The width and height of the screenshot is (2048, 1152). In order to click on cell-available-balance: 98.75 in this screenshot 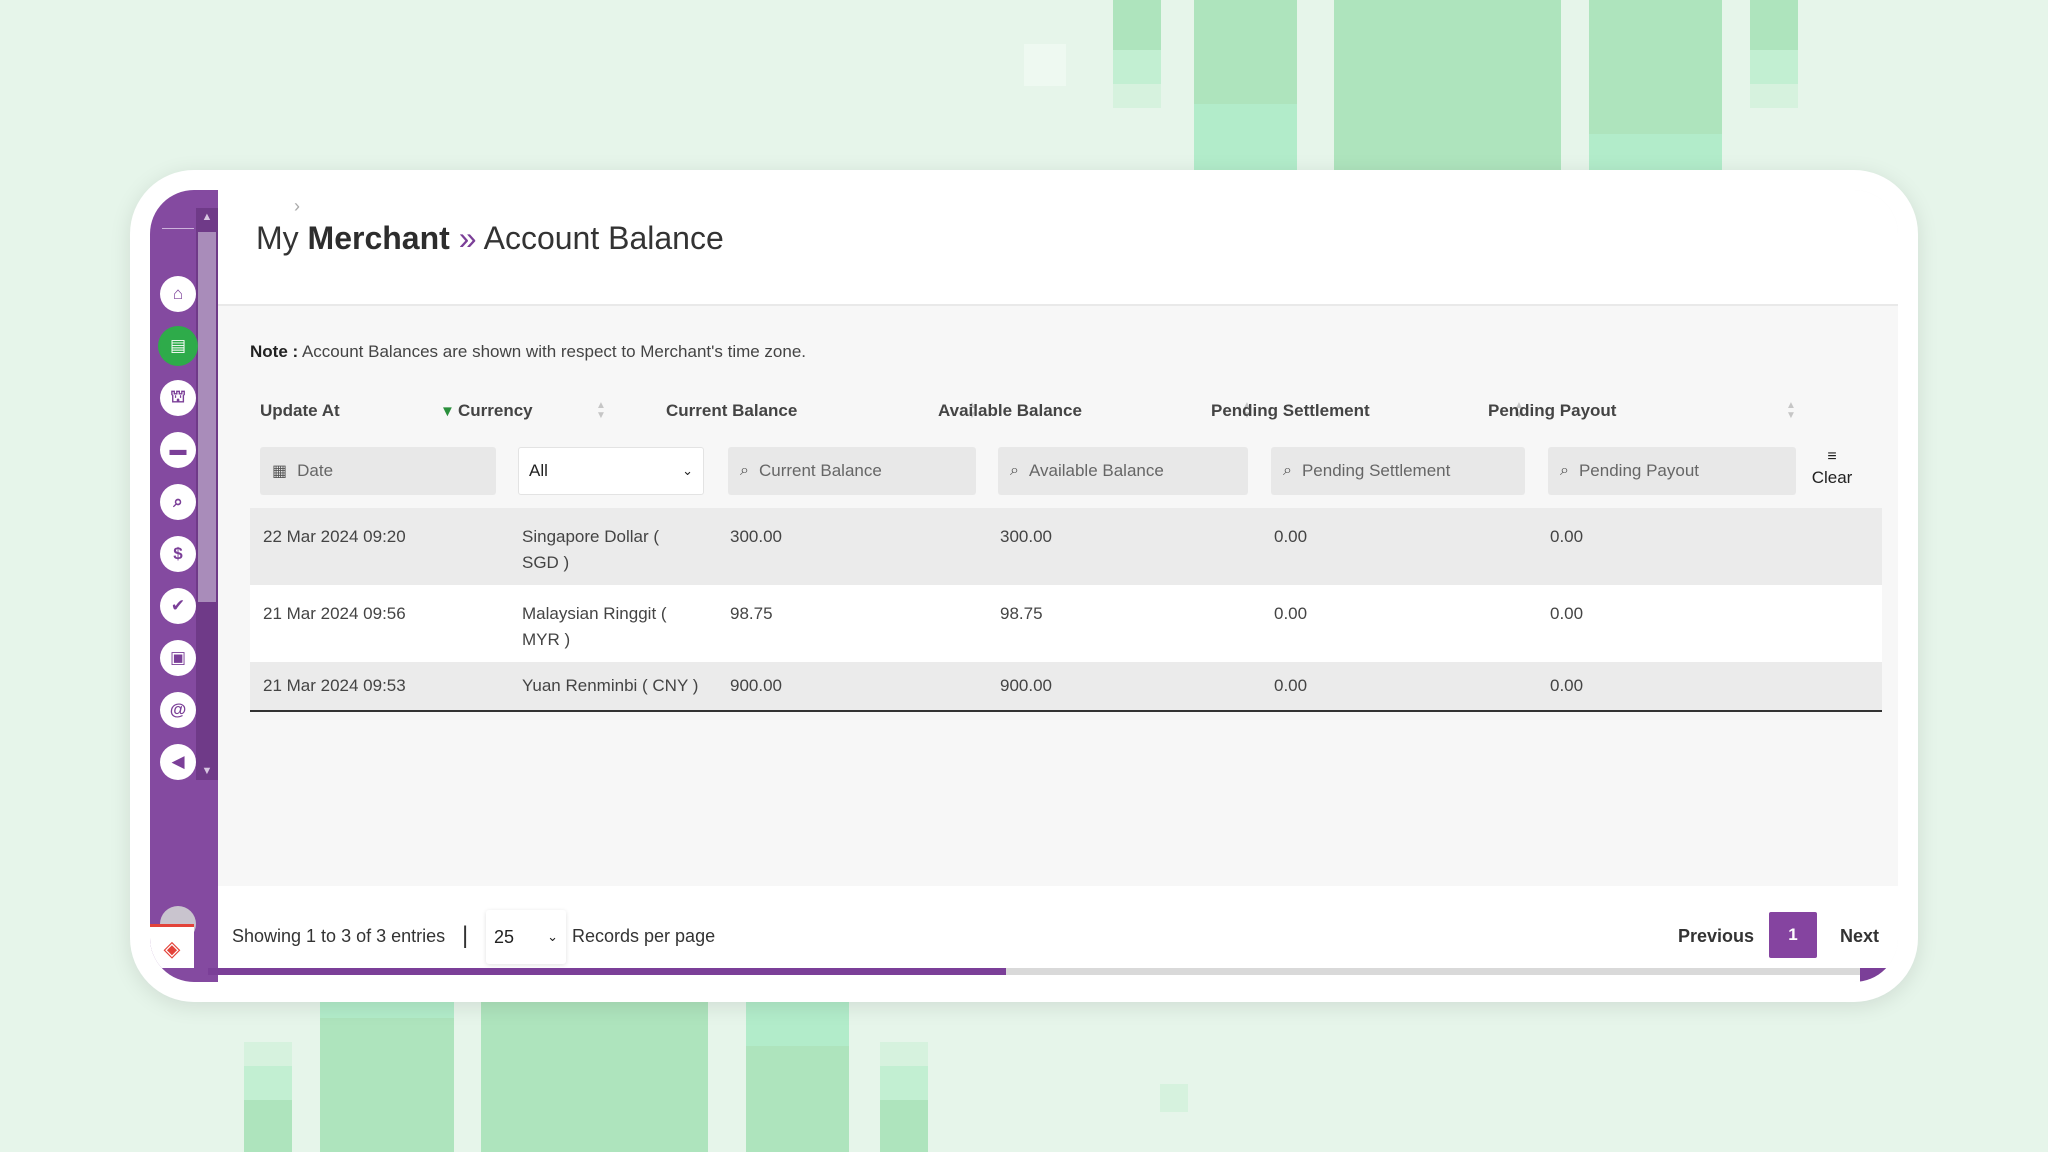, I will do `click(1021, 613)`.